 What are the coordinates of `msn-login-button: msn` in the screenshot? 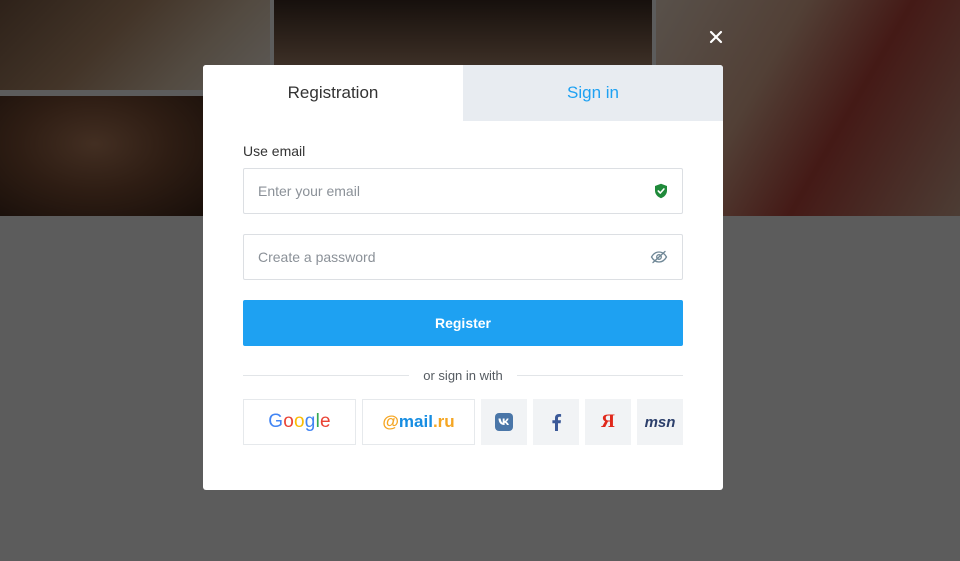 It's located at (660, 422).